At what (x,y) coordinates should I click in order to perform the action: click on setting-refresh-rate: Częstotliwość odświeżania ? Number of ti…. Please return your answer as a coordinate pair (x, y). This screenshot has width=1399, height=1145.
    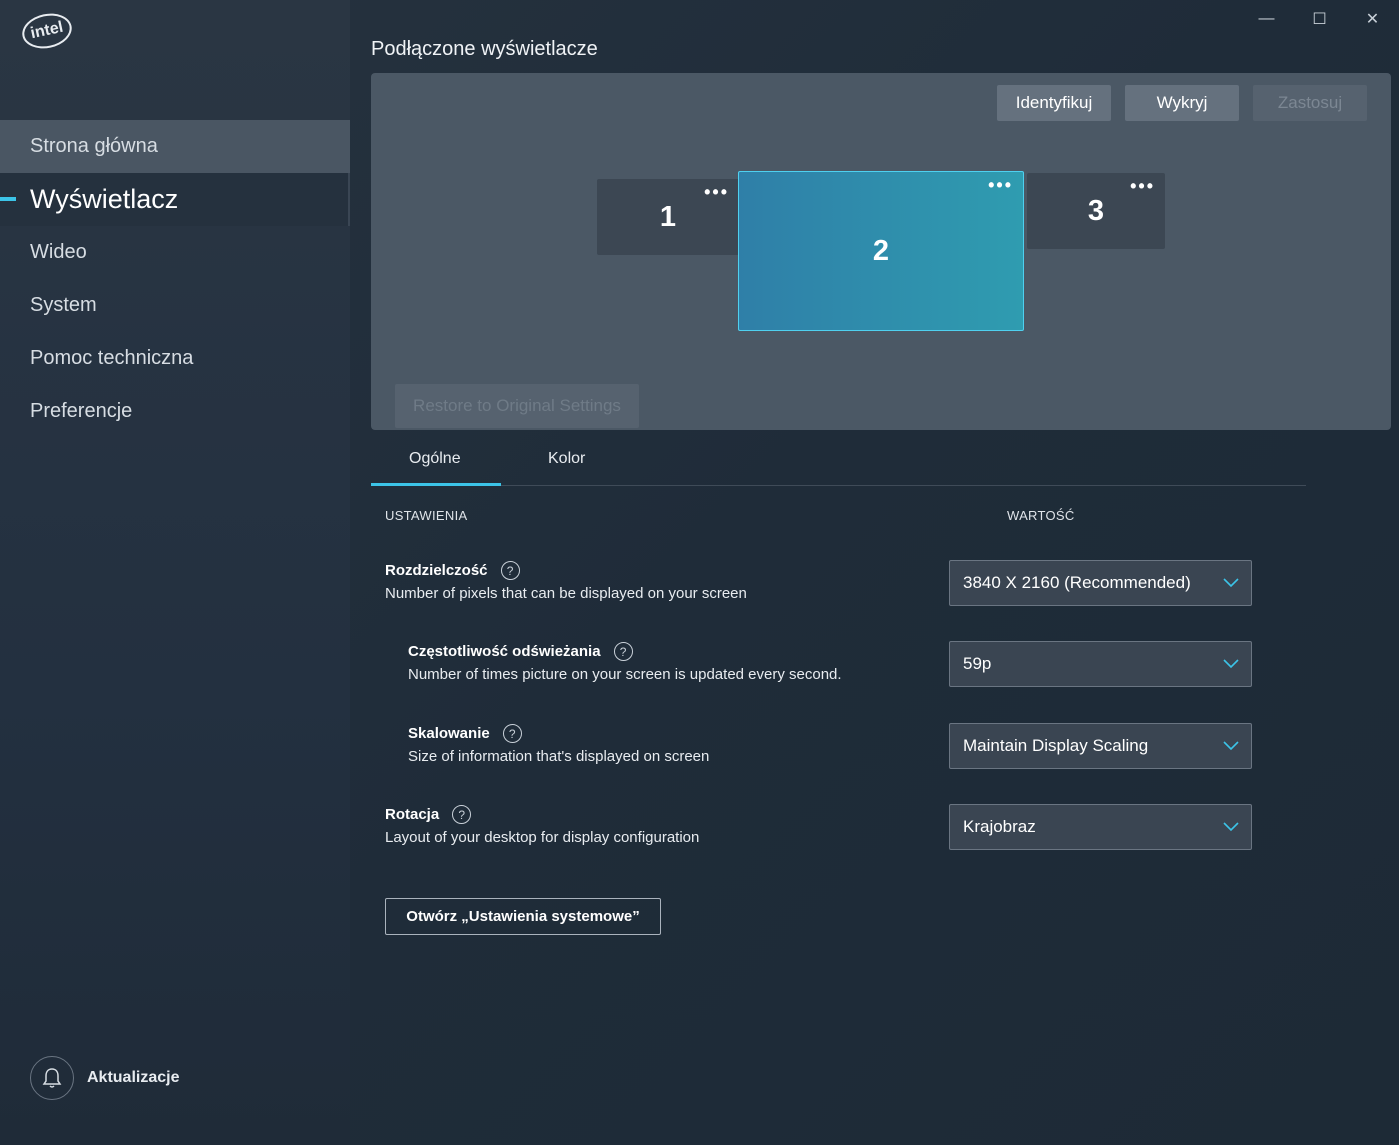
    Looking at the image, I should click on (625, 662).